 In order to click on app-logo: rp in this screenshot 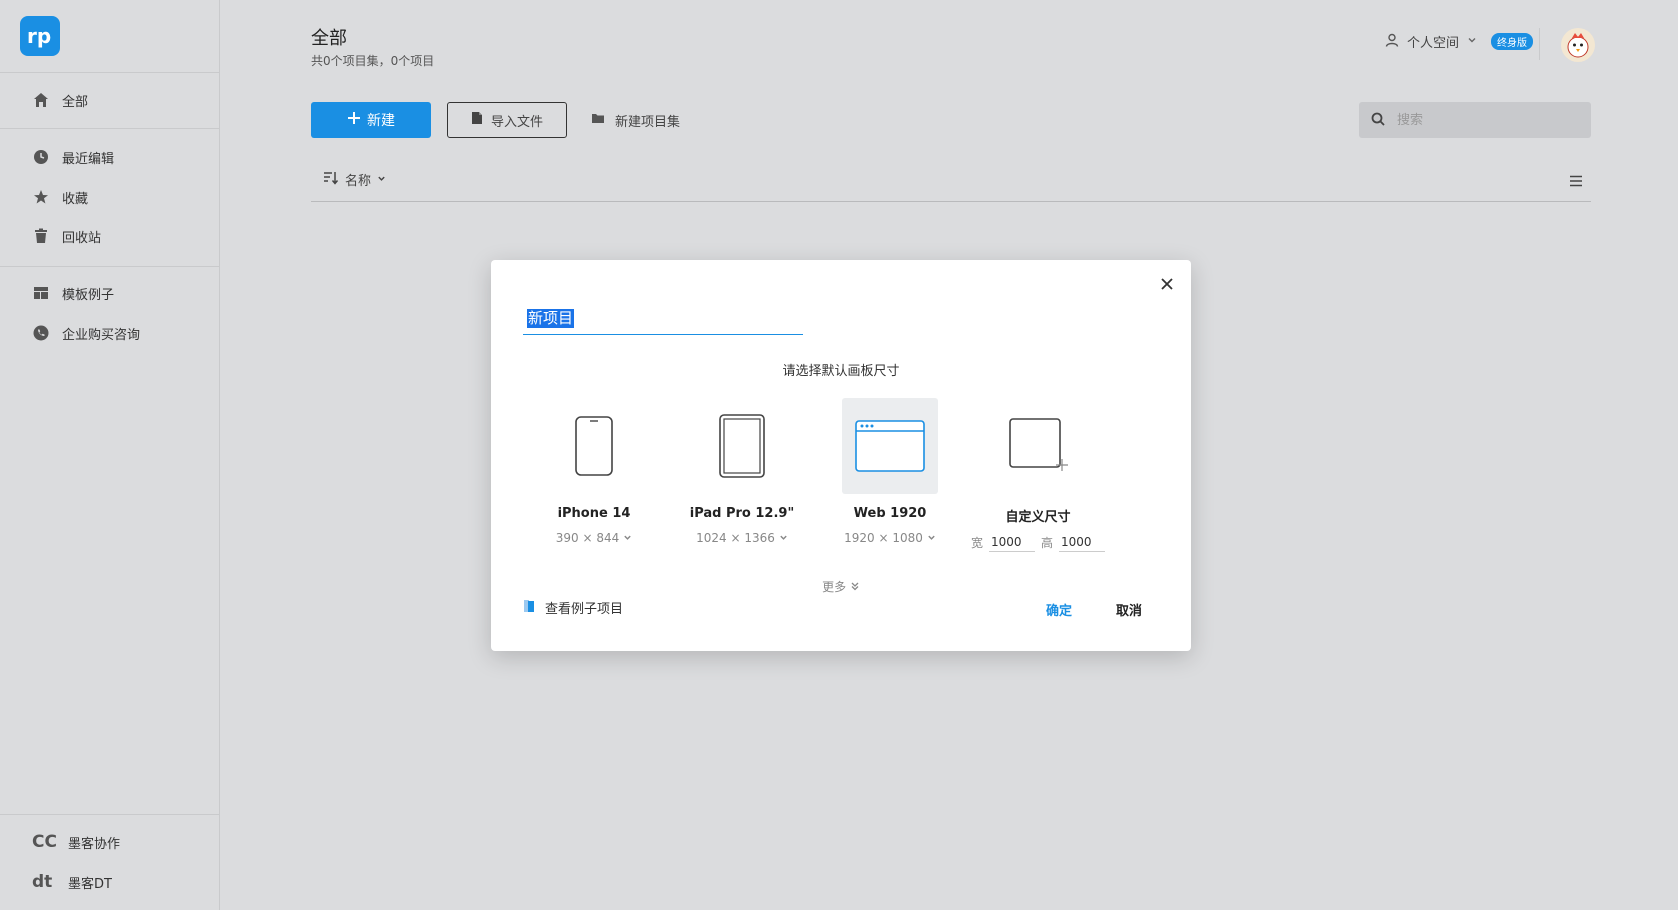, I will do `click(40, 36)`.